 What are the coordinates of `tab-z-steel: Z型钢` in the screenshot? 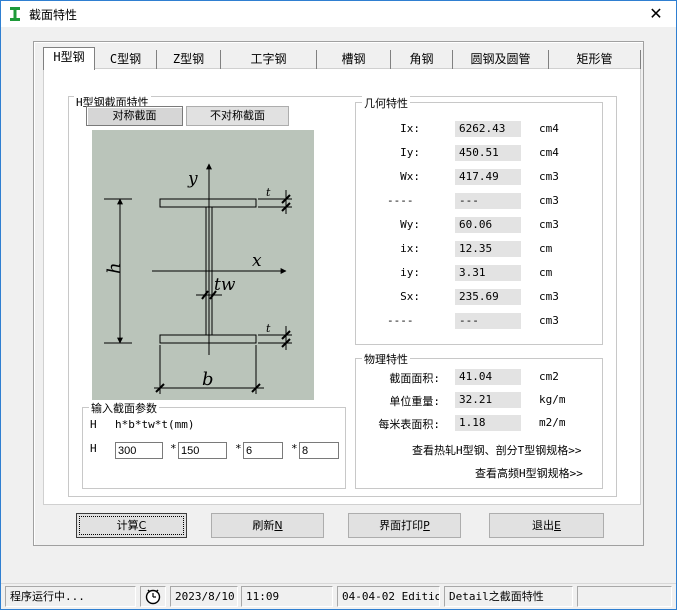 It's located at (189, 59).